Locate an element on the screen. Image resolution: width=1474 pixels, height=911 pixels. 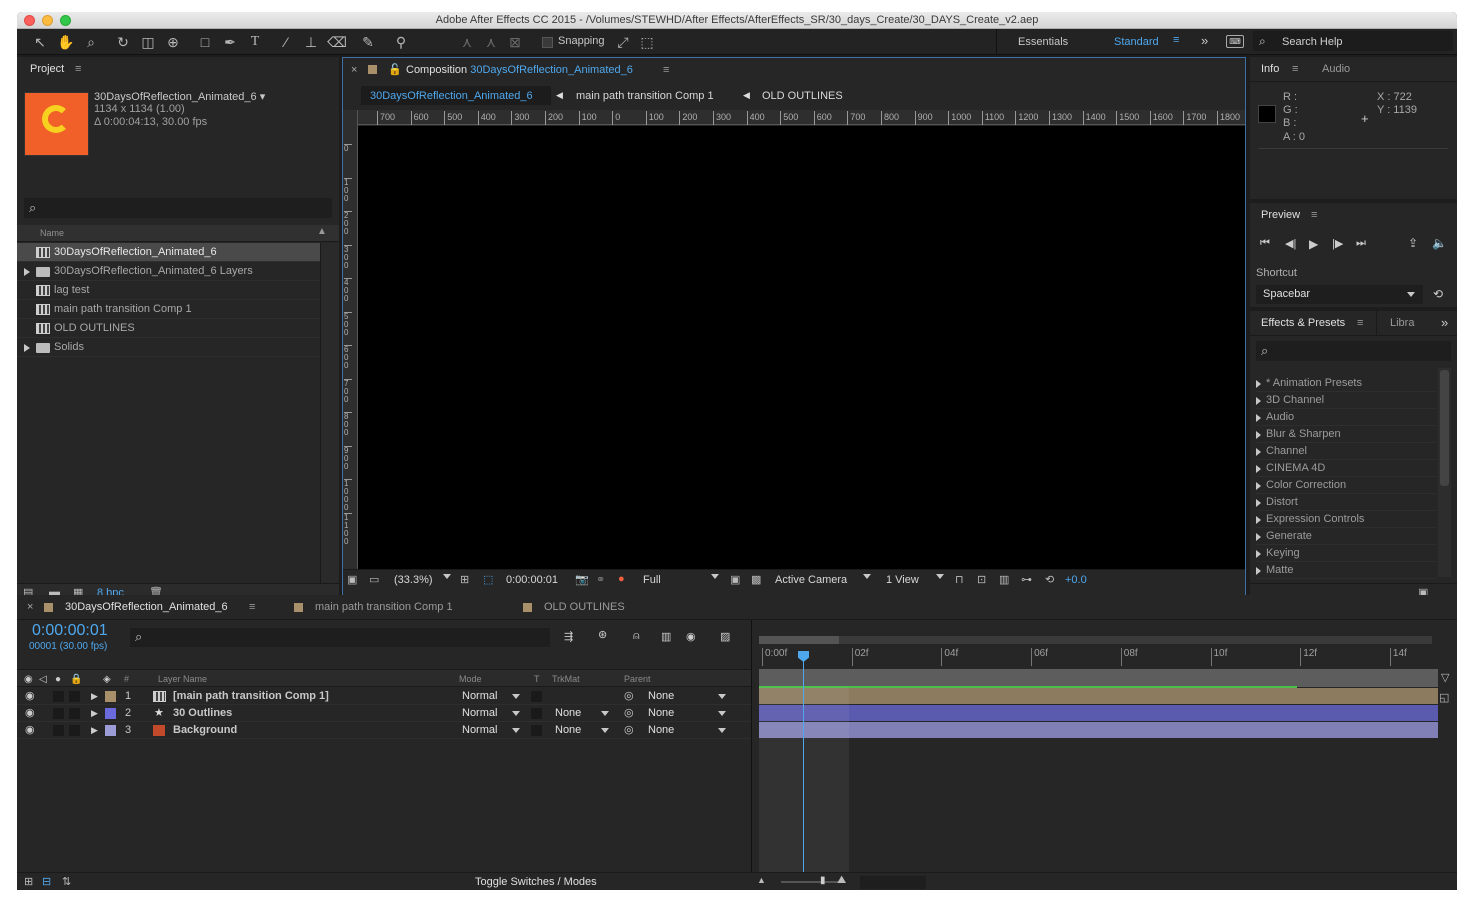
comp-mini-flowchart-icon: ⇶ is located at coordinates (568, 636).